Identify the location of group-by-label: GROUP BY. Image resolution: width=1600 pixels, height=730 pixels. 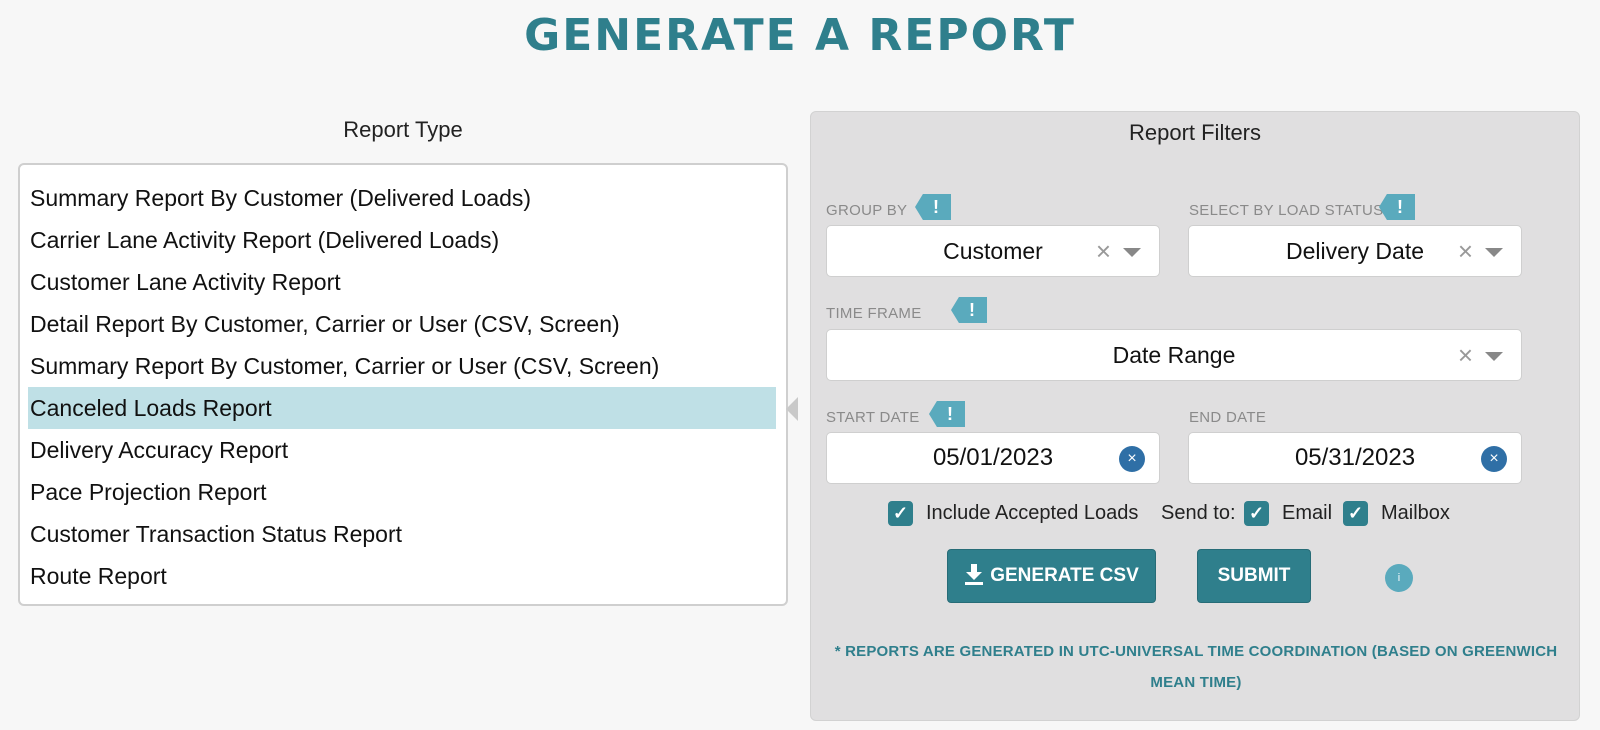
(867, 210).